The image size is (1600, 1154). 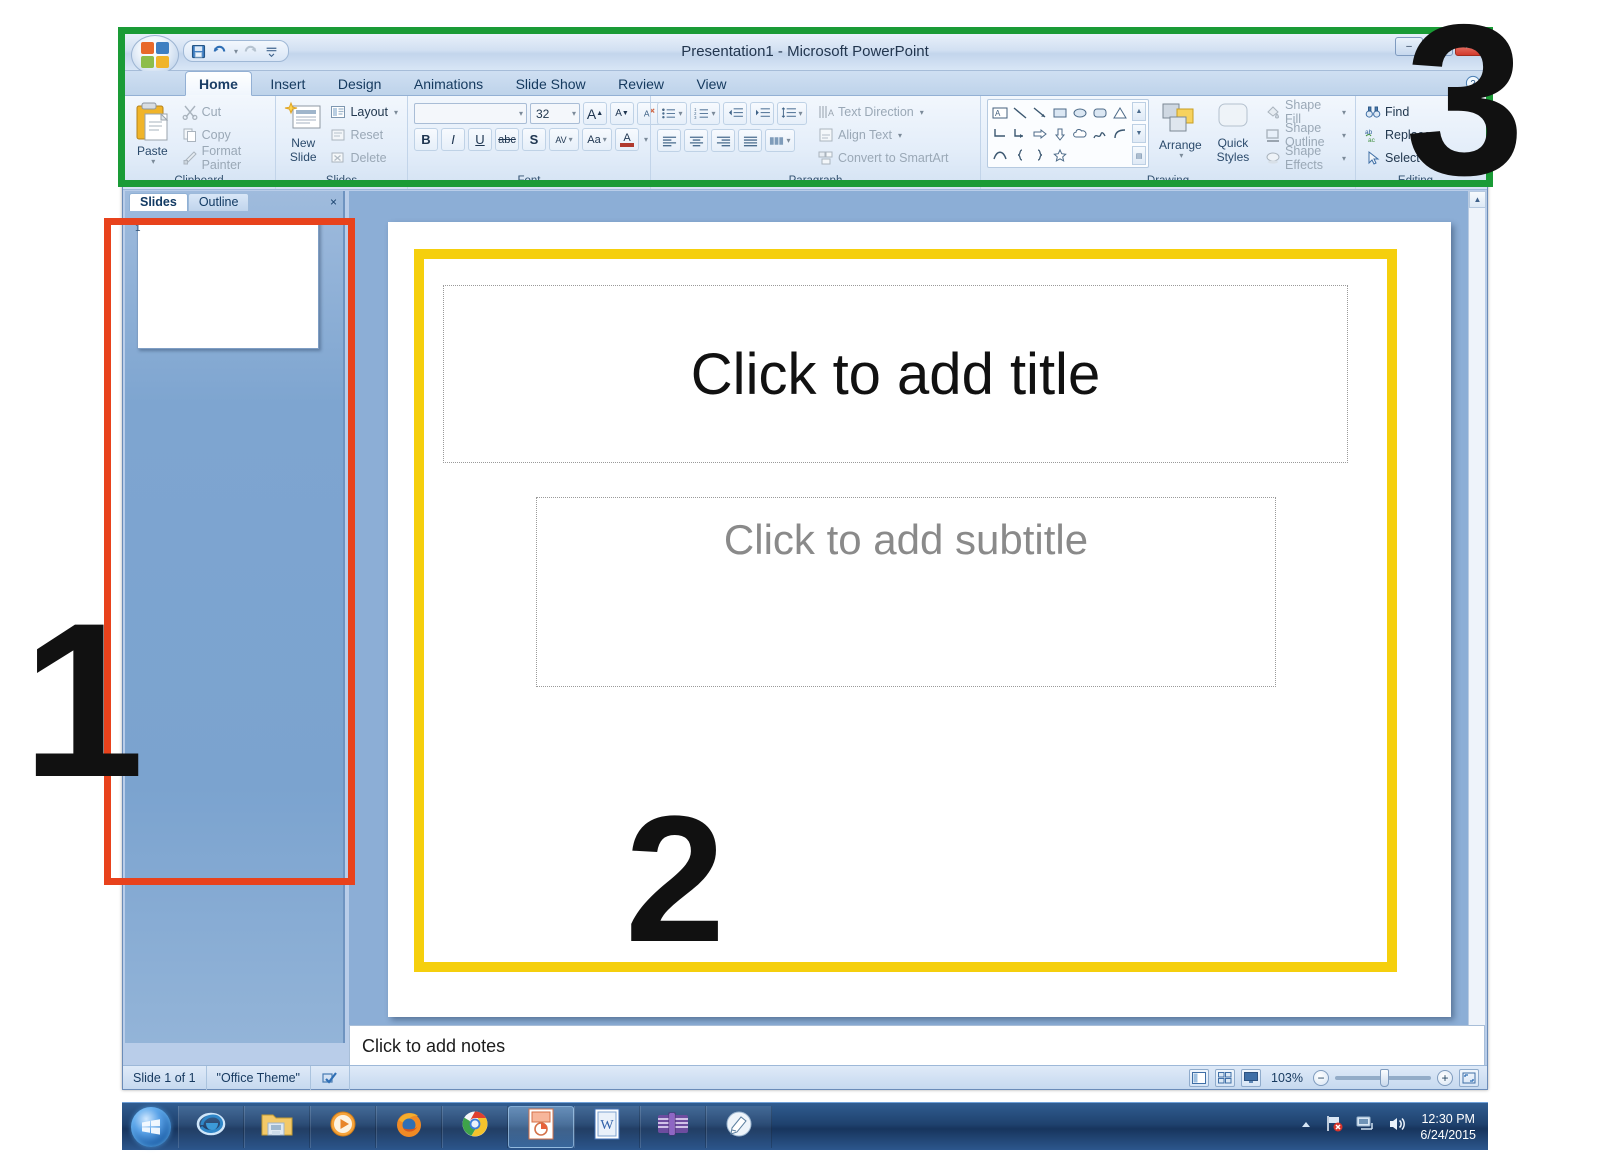 What do you see at coordinates (1448, 1127) in the screenshot?
I see `taskbar-clock: 12:30 PM 6/24/2015` at bounding box center [1448, 1127].